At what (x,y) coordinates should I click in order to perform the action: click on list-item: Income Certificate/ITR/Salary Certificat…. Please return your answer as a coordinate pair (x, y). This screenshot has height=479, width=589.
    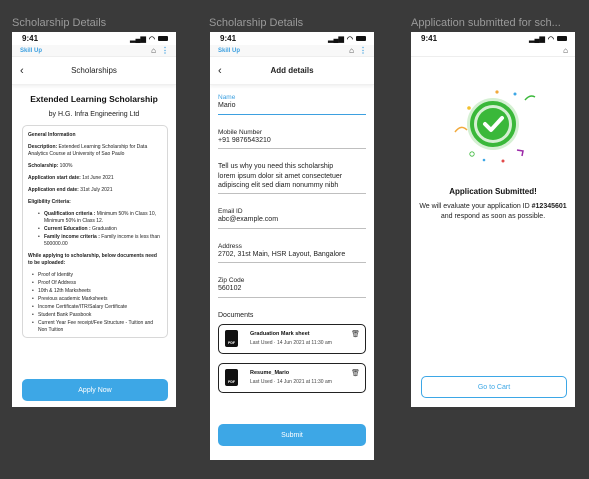
    Looking at the image, I should click on (97, 307).